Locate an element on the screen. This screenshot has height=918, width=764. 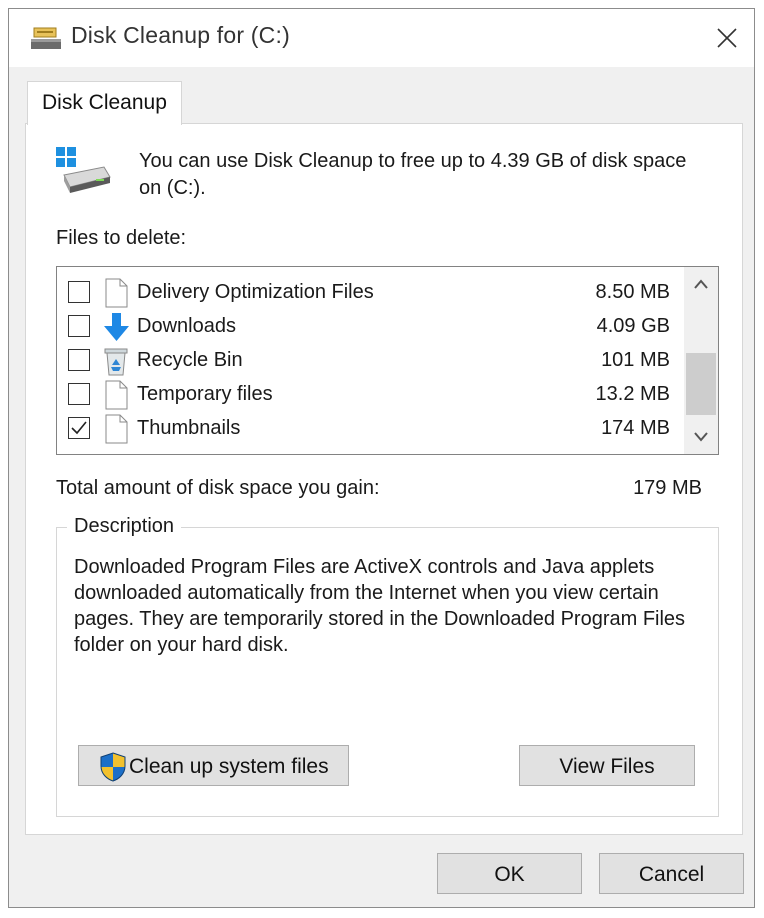
file-name: Temporary files is located at coordinates (205, 394).